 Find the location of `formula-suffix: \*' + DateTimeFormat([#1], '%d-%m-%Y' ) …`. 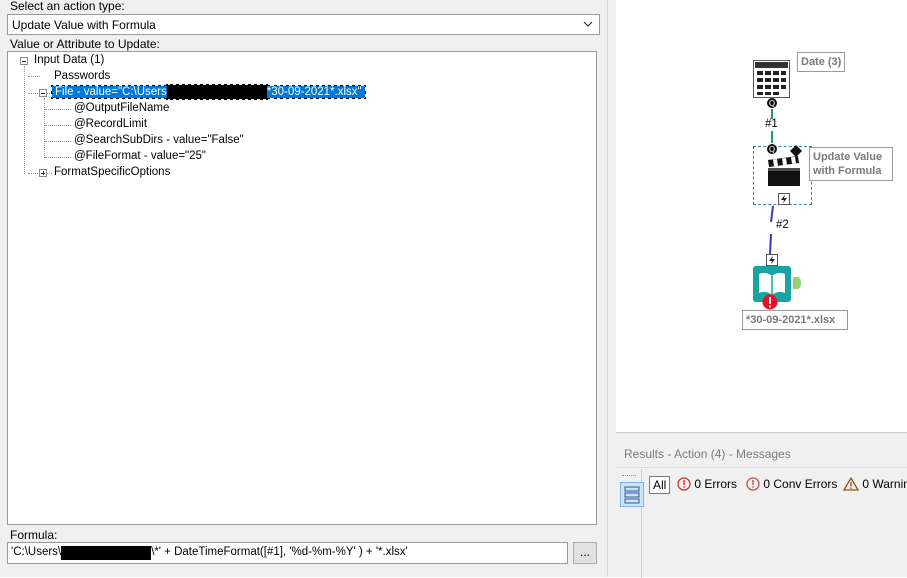

formula-suffix: \*' + DateTimeFormat([#1], '%d-%m-%Y' ) … is located at coordinates (279, 552).